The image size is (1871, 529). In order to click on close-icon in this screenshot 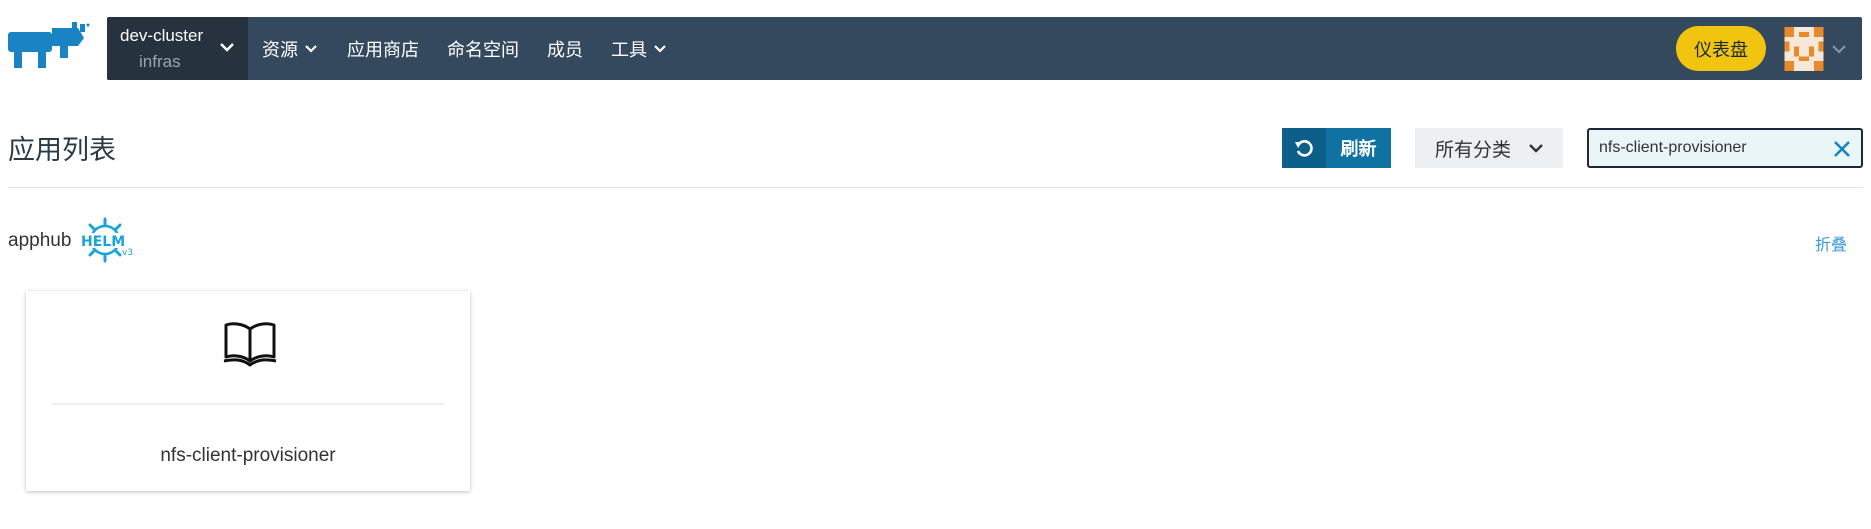, I will do `click(1842, 149)`.